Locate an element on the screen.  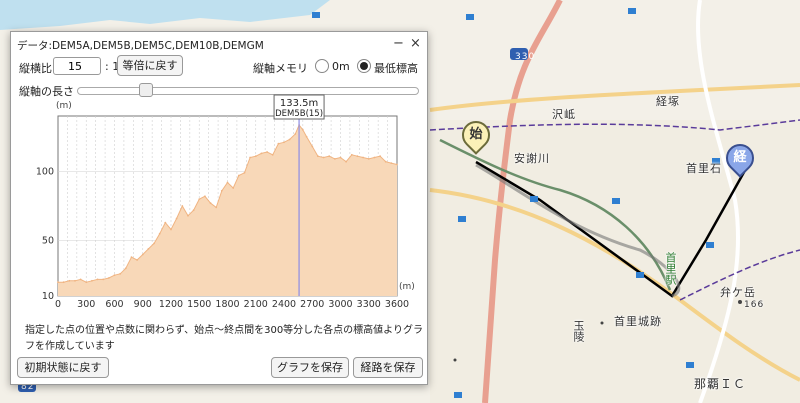
zero-radio is located at coordinates (322, 66).